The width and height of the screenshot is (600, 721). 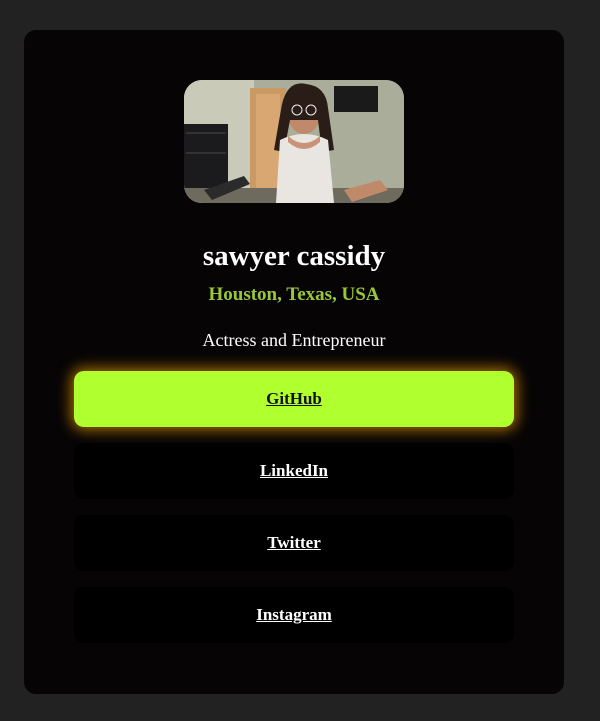 I want to click on avatar, so click(x=294, y=141).